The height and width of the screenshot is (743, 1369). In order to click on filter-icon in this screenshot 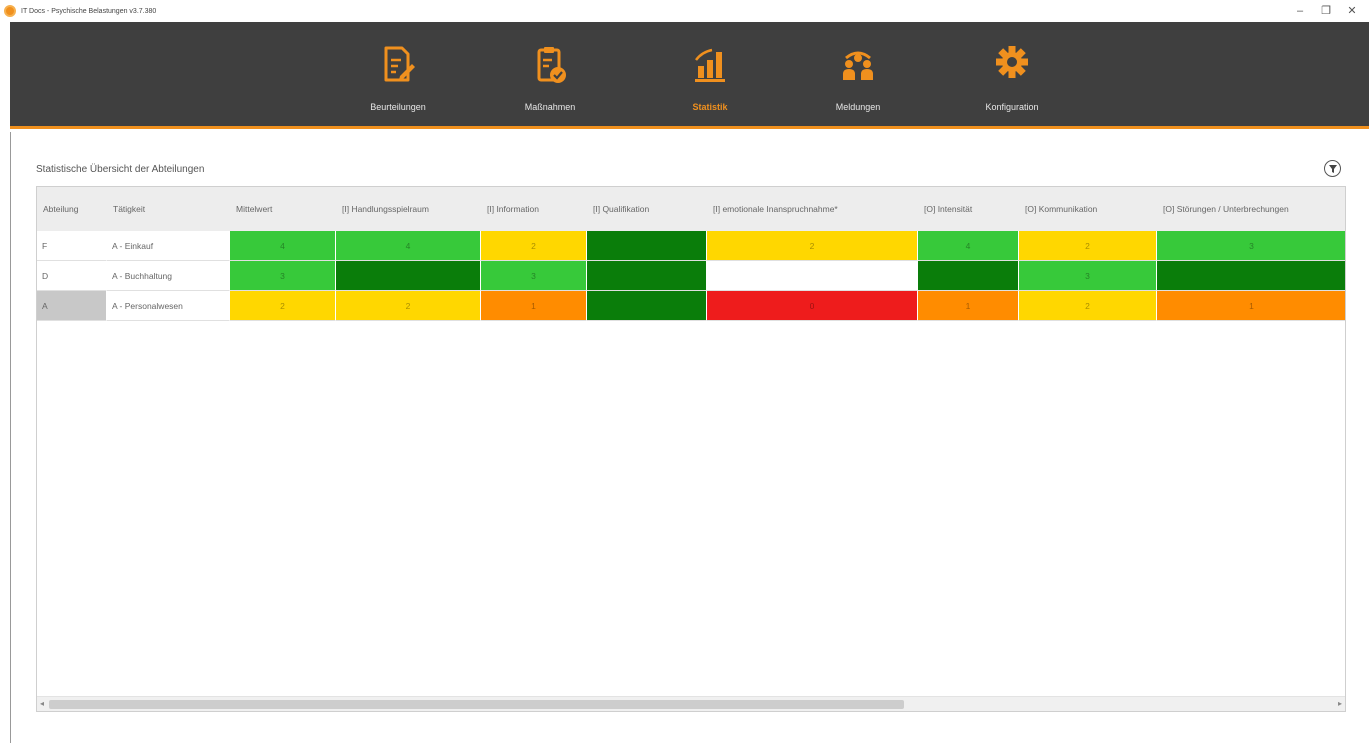, I will do `click(1332, 168)`.